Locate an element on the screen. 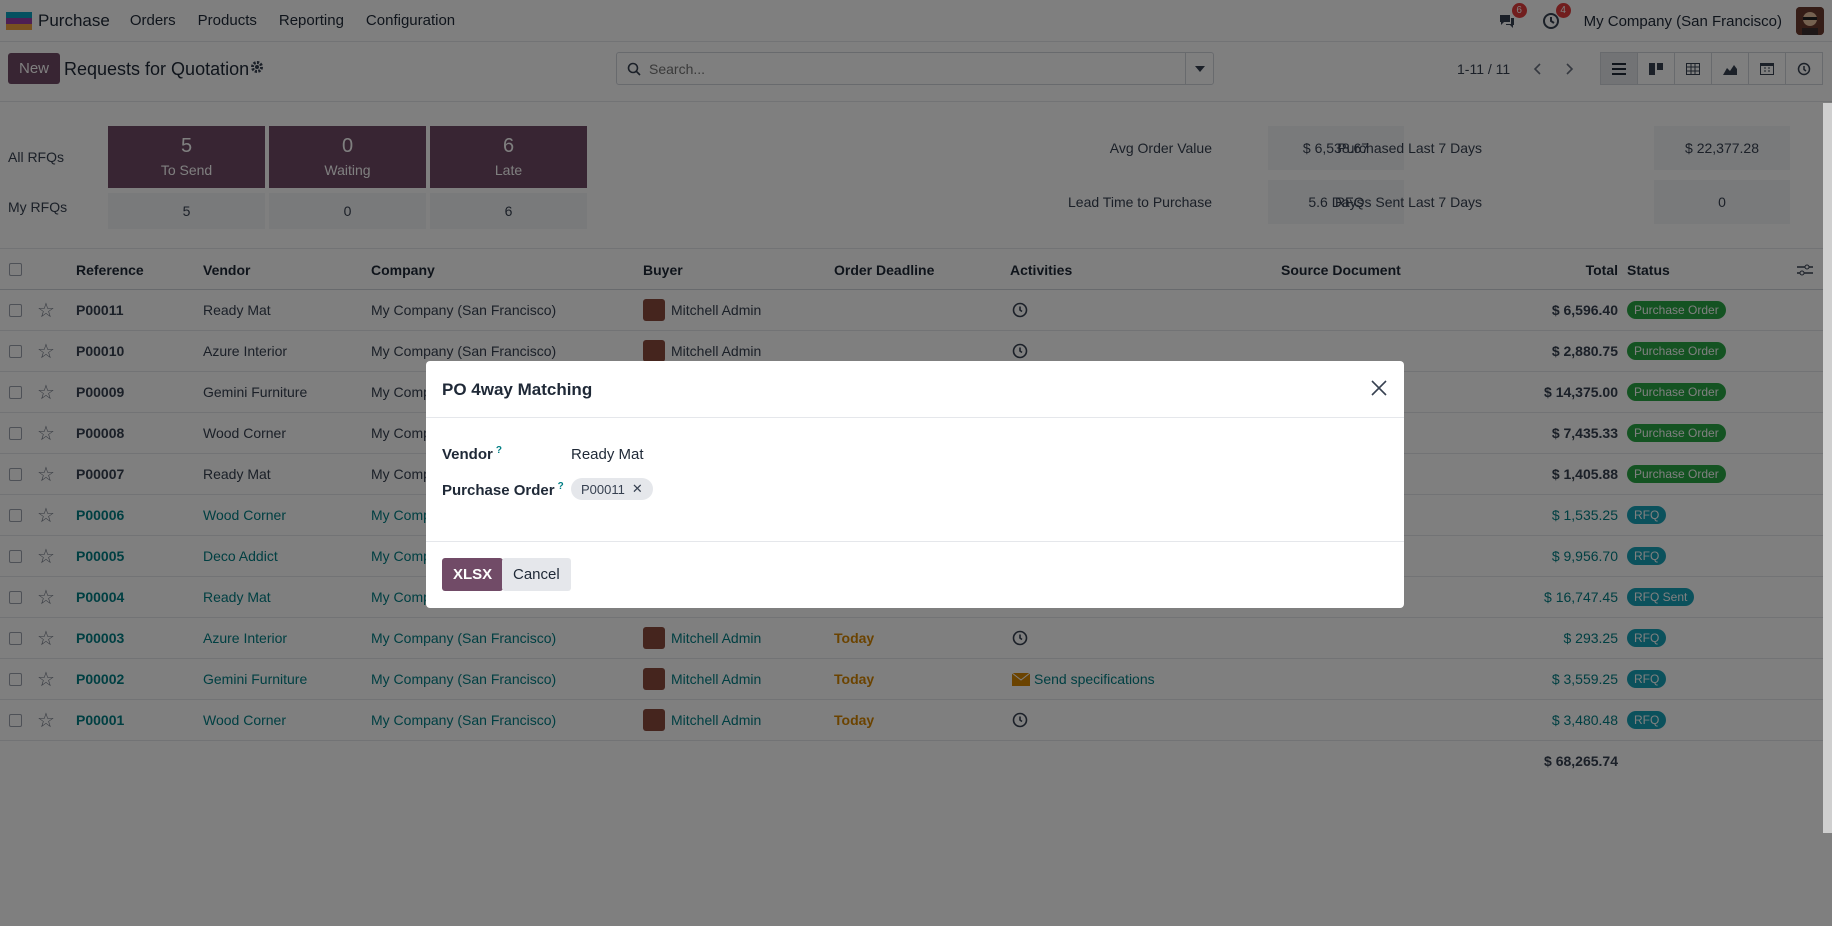  xlsx-button: XLSX is located at coordinates (473, 574).